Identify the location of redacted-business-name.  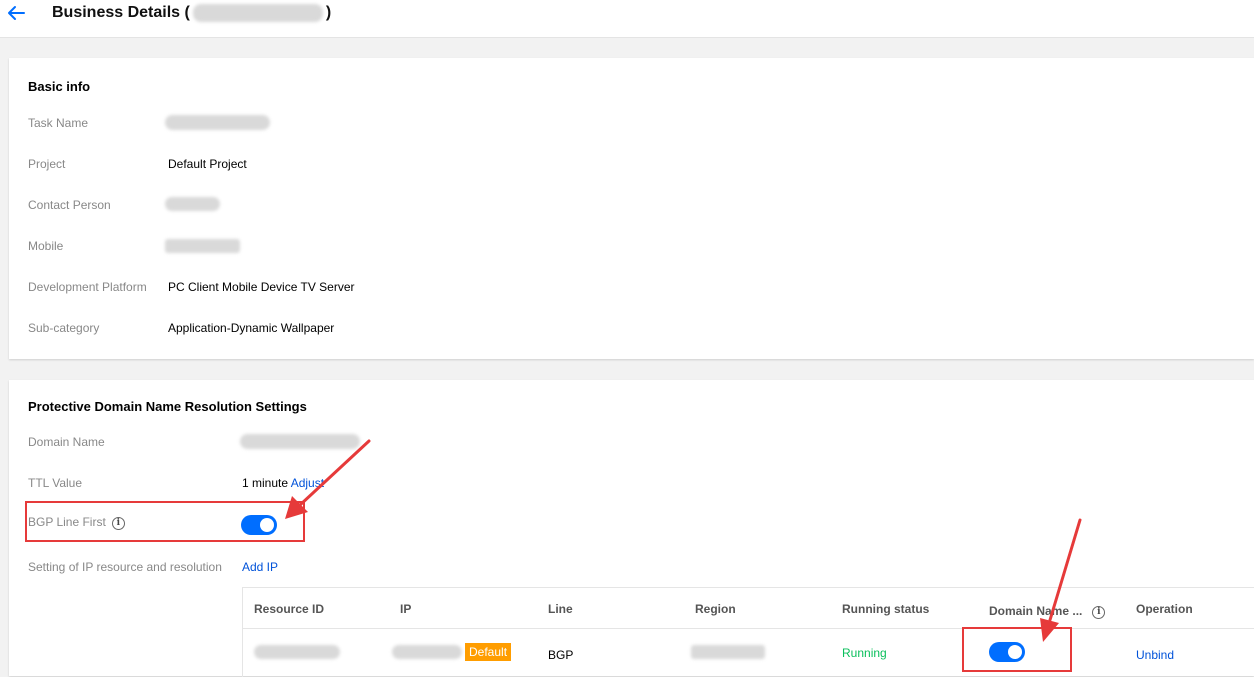
(257, 13).